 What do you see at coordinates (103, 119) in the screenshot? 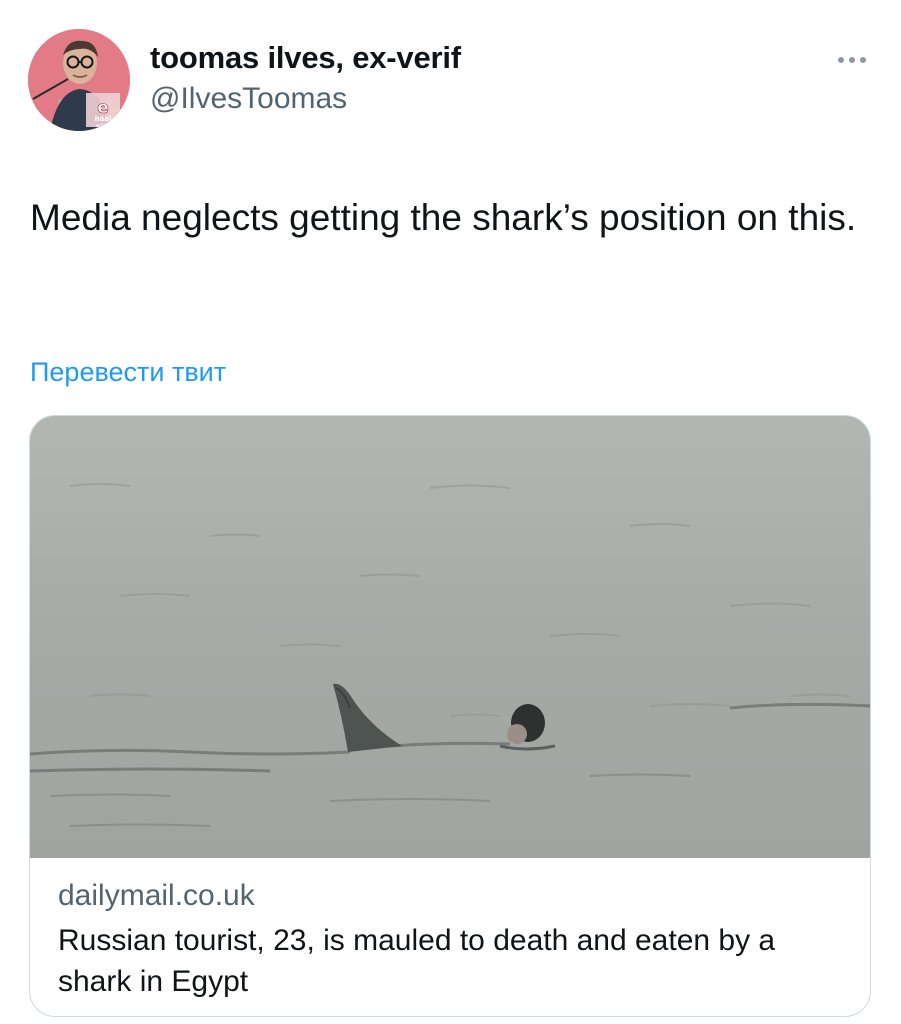
I see `svg-text: hääl` at bounding box center [103, 119].